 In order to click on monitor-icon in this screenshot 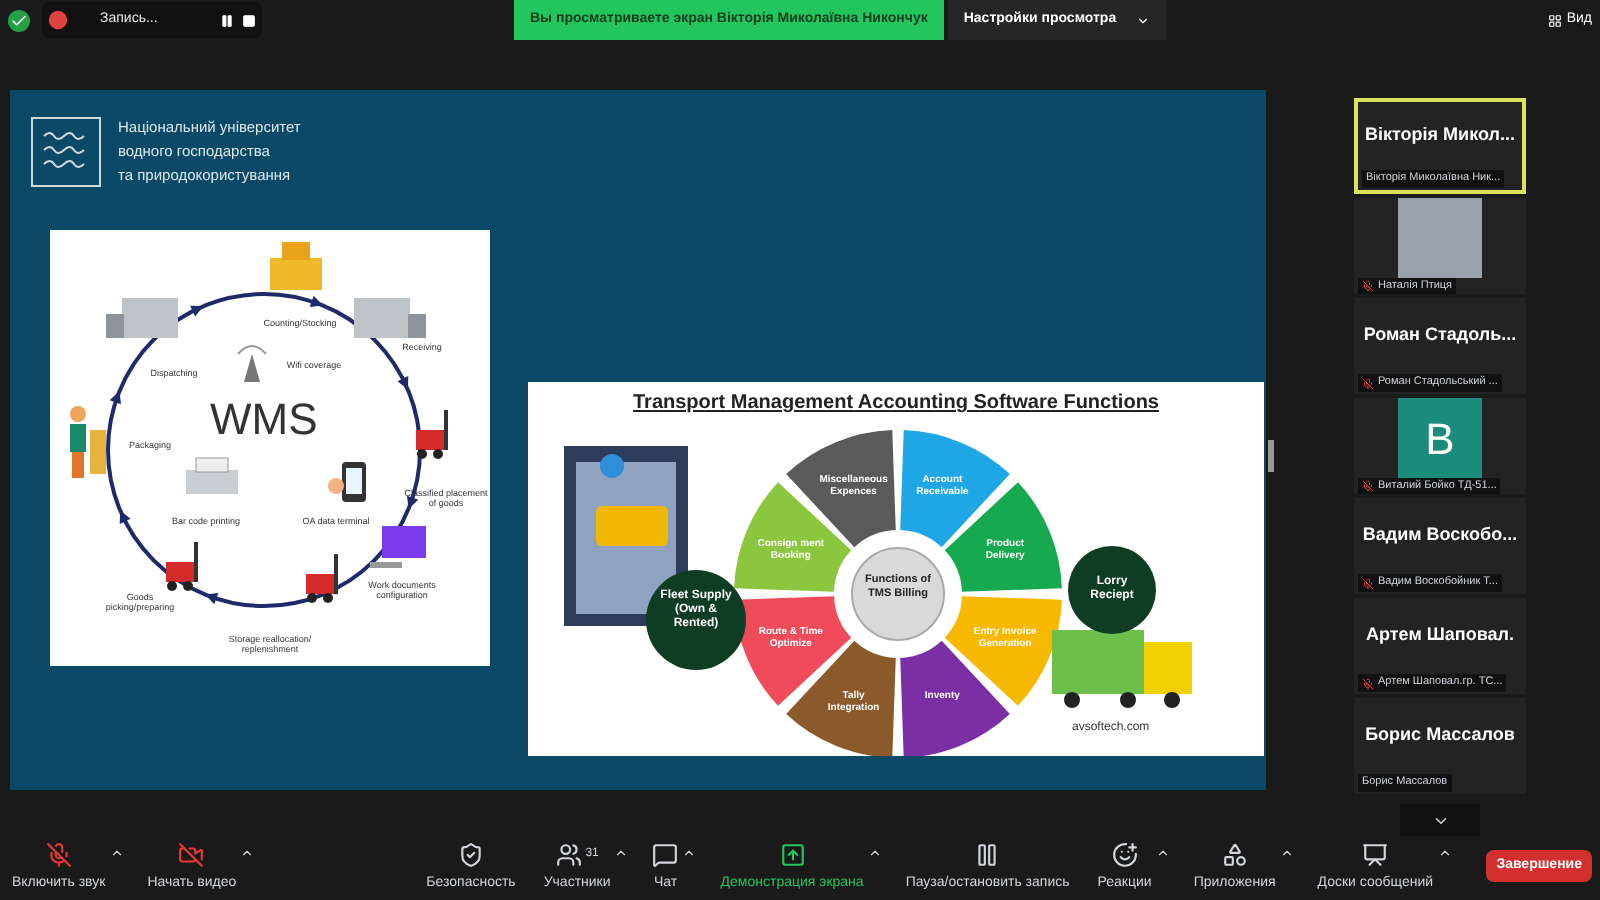, I will do `click(398, 547)`.